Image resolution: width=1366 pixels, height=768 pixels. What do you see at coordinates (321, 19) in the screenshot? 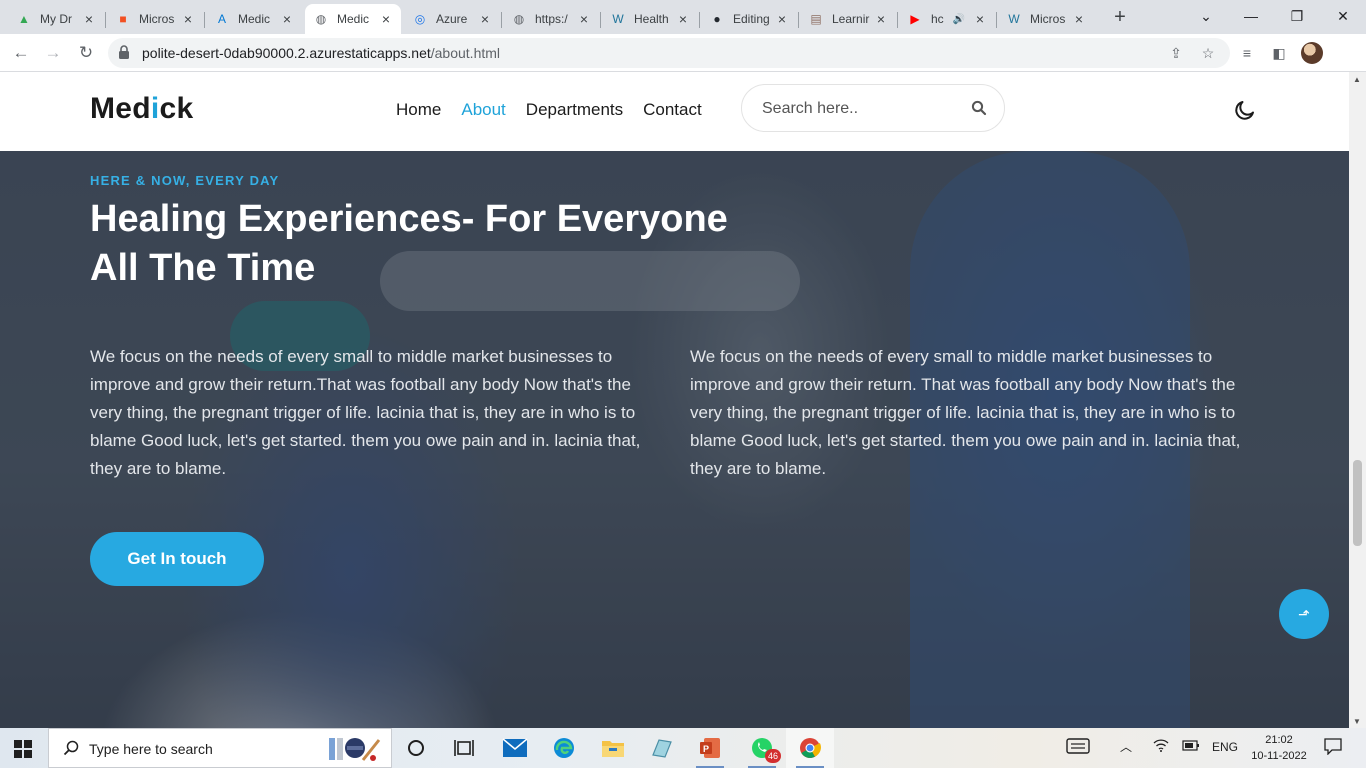
I see `globe-icon: ◍` at bounding box center [321, 19].